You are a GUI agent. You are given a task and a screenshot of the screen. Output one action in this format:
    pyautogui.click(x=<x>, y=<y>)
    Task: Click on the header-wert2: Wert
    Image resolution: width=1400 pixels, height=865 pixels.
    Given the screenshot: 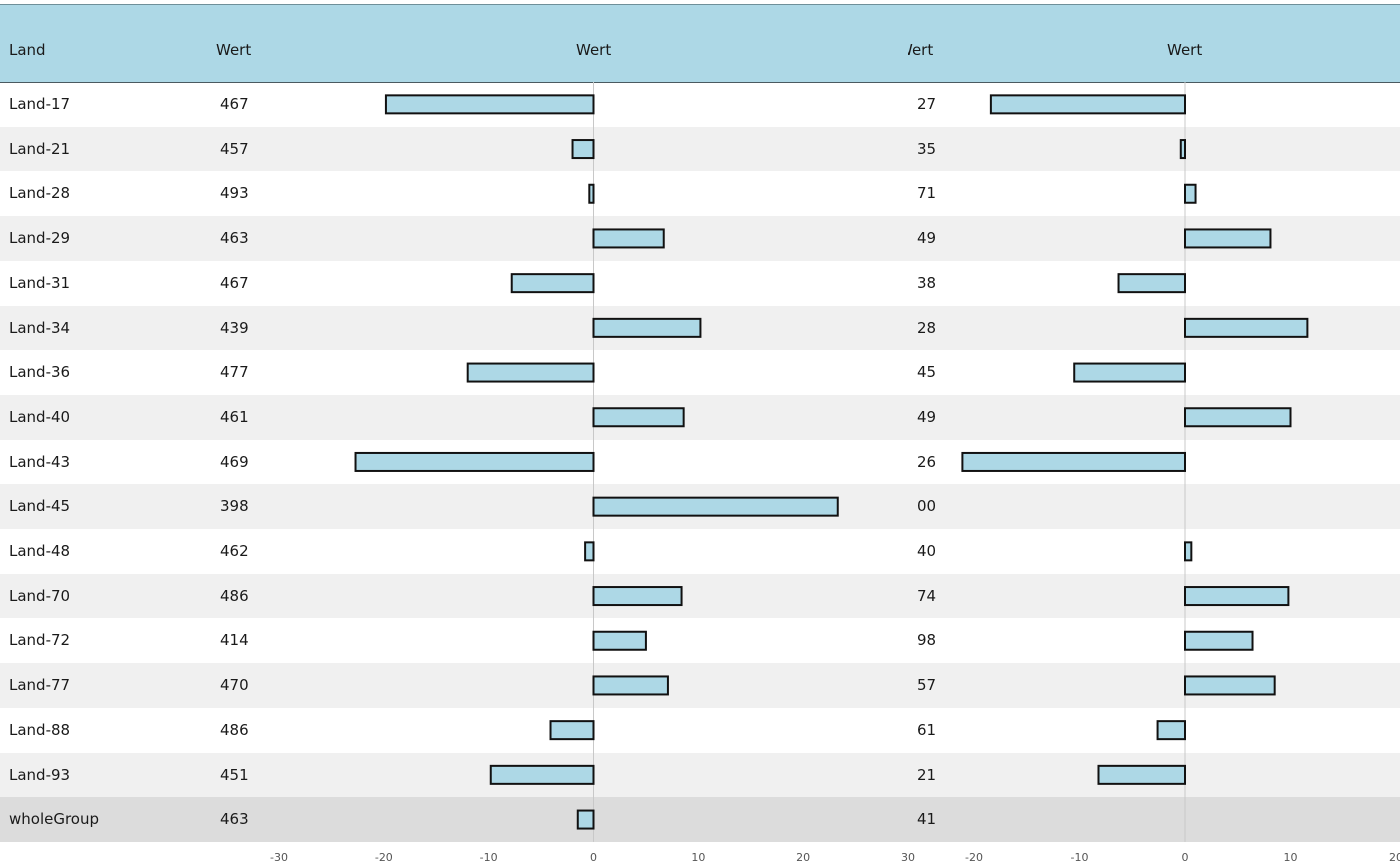 What is the action you would take?
    pyautogui.click(x=920, y=50)
    